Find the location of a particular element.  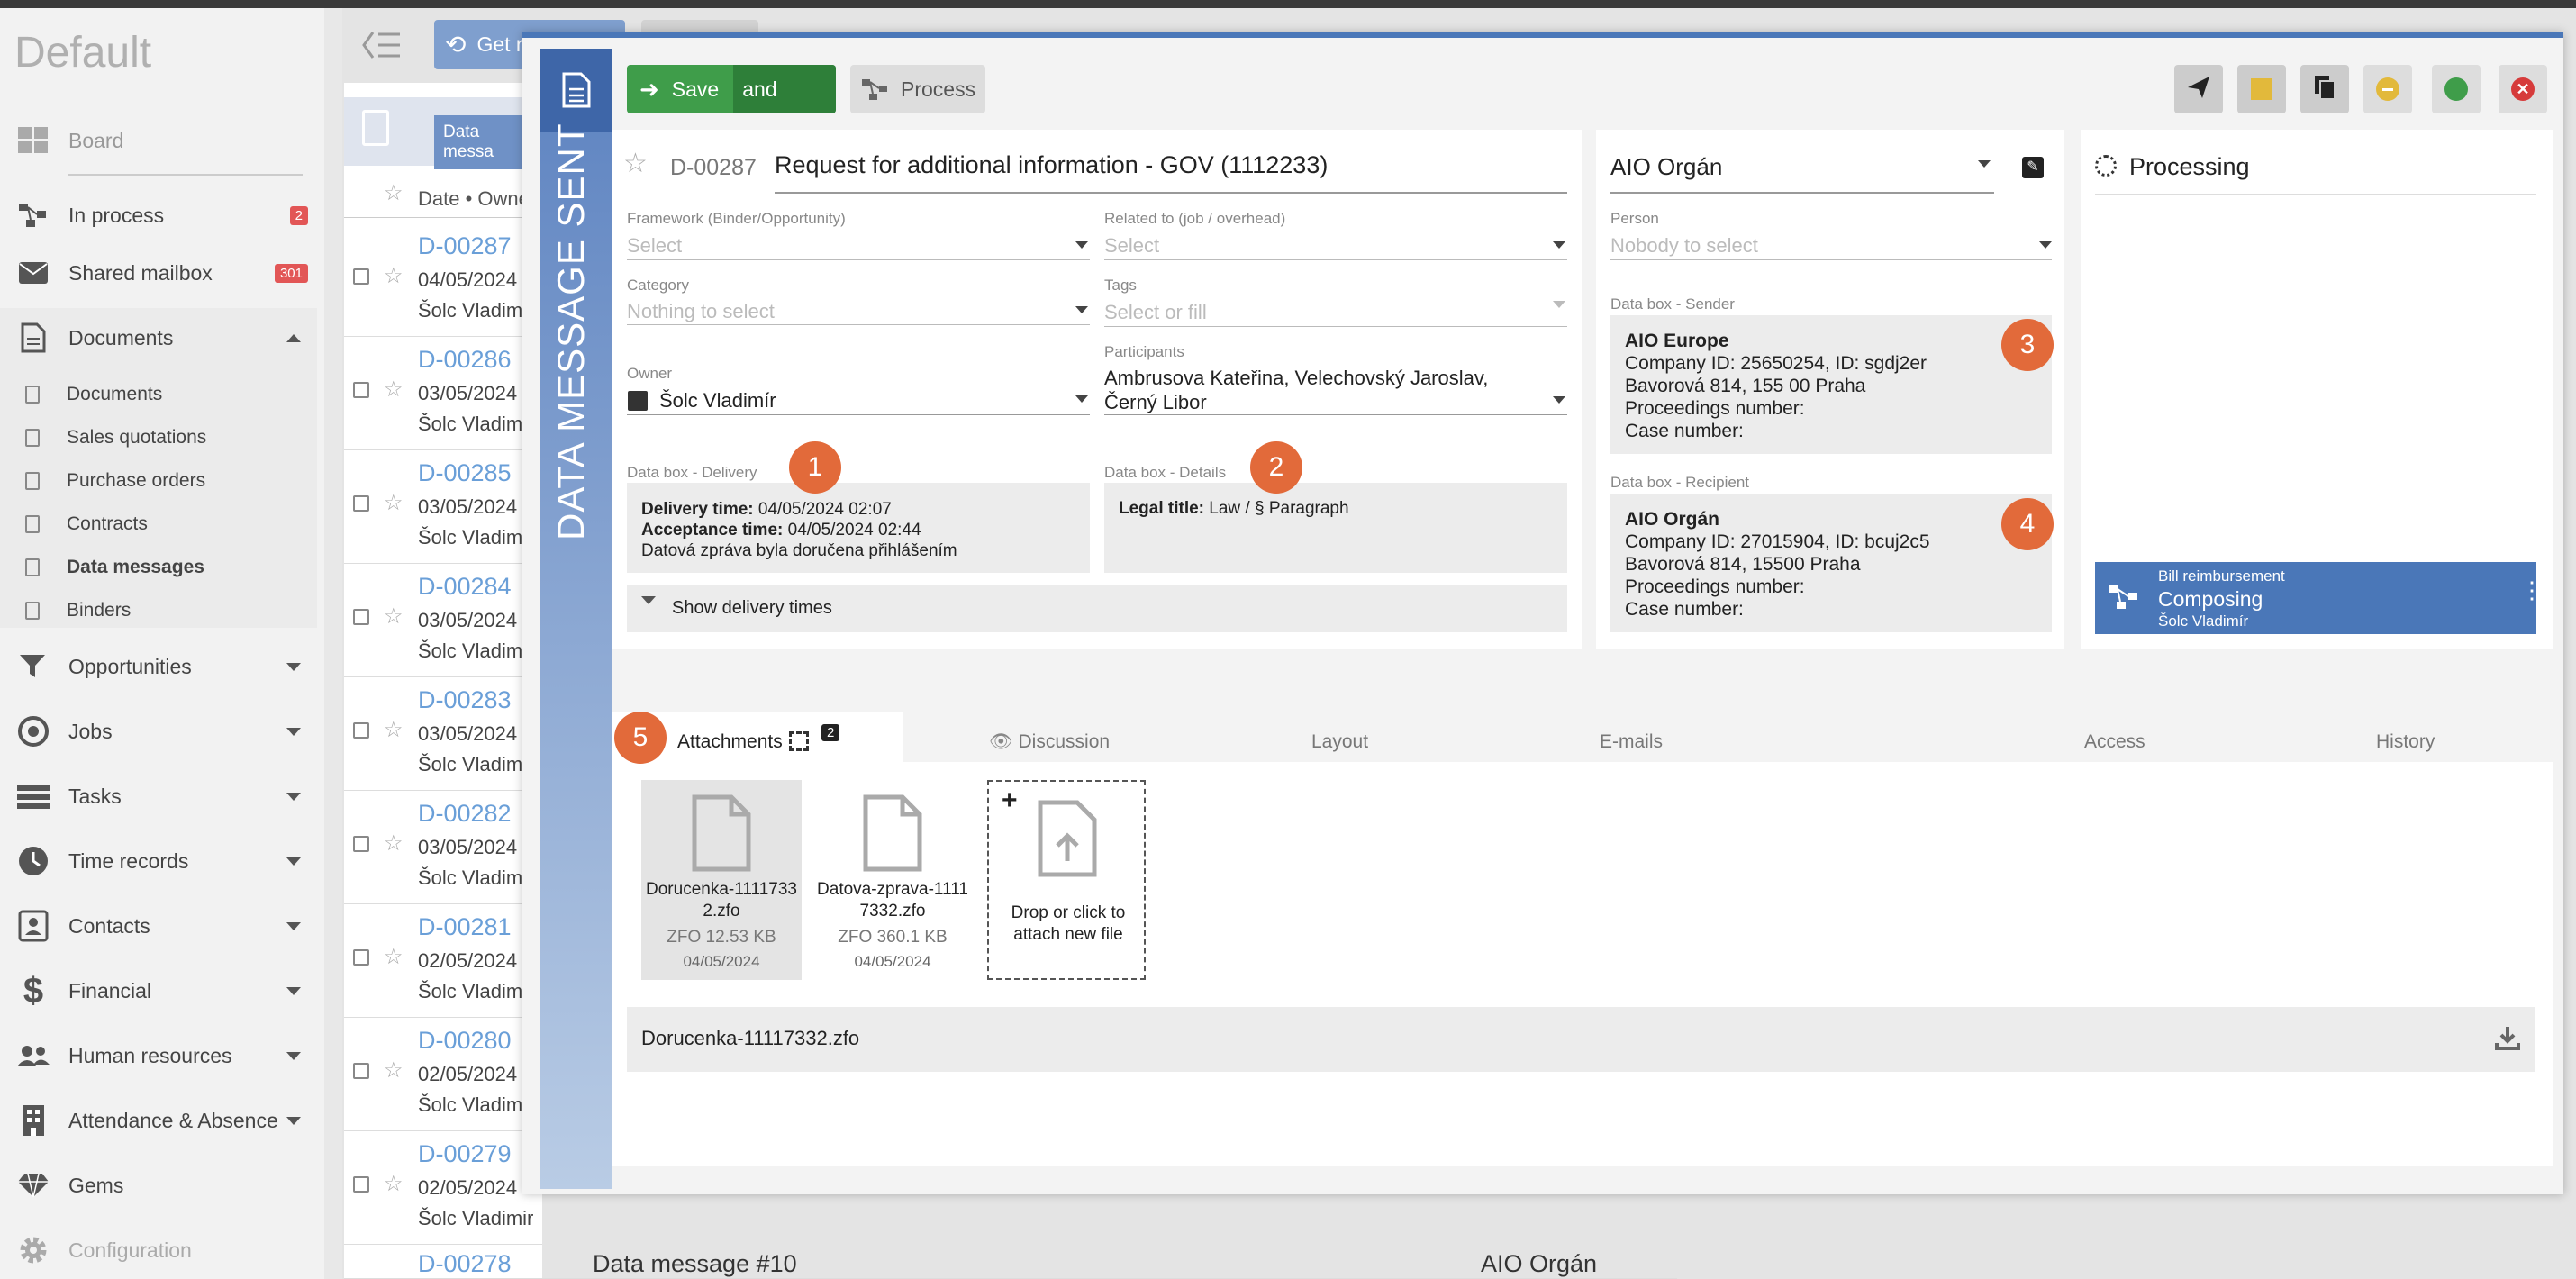

save-and-close-button: ➜ Save and close is located at coordinates (731, 107).